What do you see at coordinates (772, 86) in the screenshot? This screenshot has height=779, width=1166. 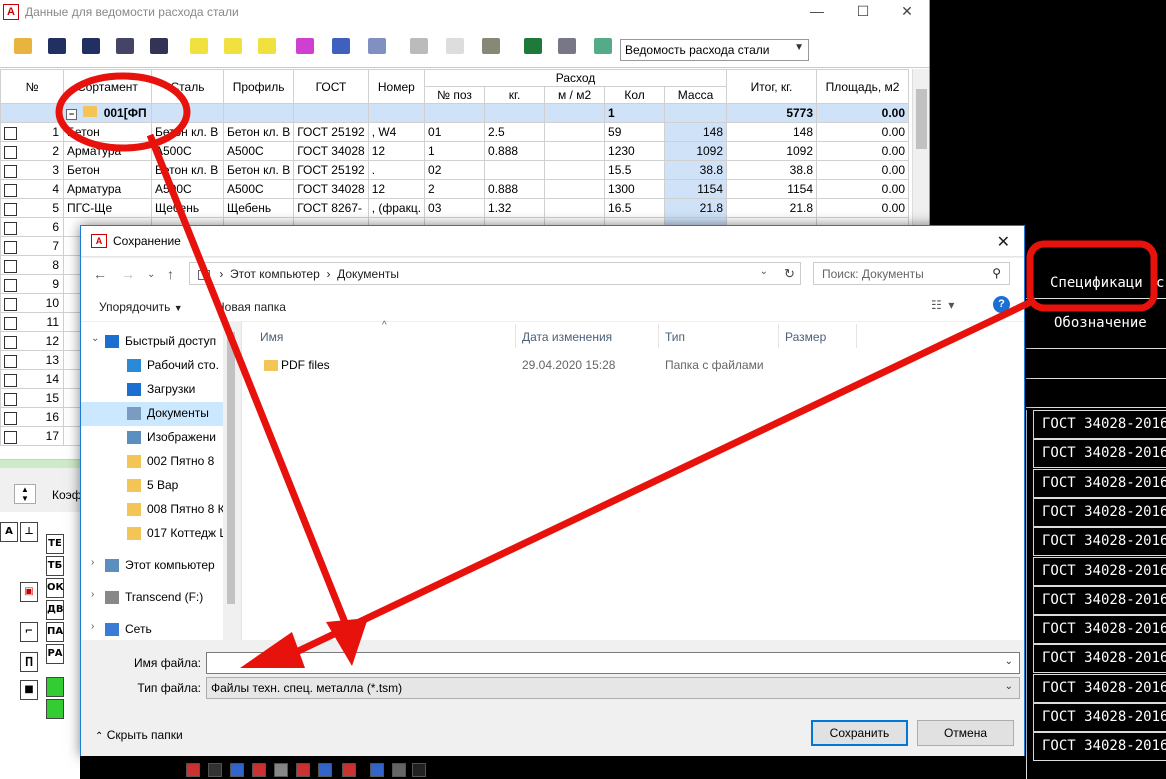 I see `col-total: Итог, кг.` at bounding box center [772, 86].